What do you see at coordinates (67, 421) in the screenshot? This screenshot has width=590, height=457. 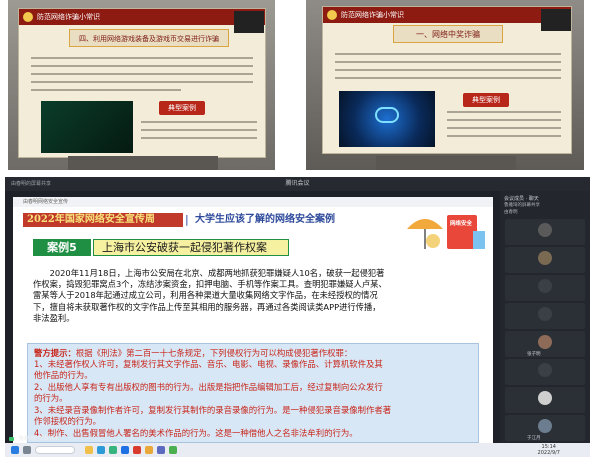 I see `warning-line: 作邻接权的行为。` at bounding box center [67, 421].